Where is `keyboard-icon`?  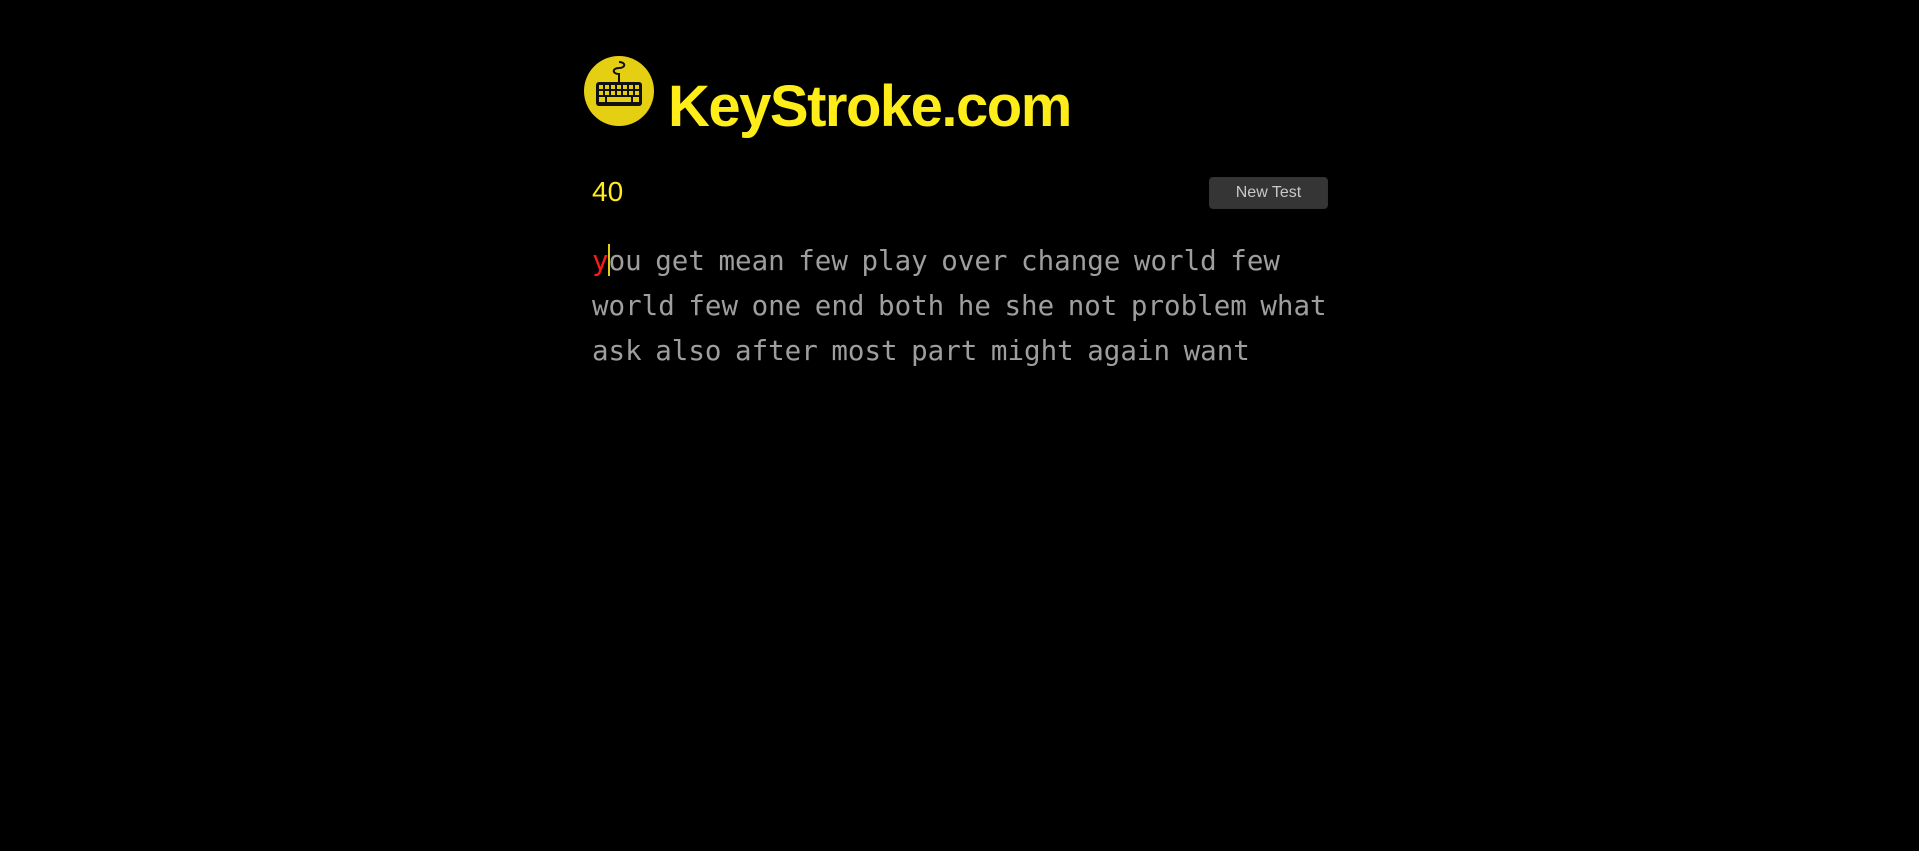
keyboard-icon is located at coordinates (619, 91).